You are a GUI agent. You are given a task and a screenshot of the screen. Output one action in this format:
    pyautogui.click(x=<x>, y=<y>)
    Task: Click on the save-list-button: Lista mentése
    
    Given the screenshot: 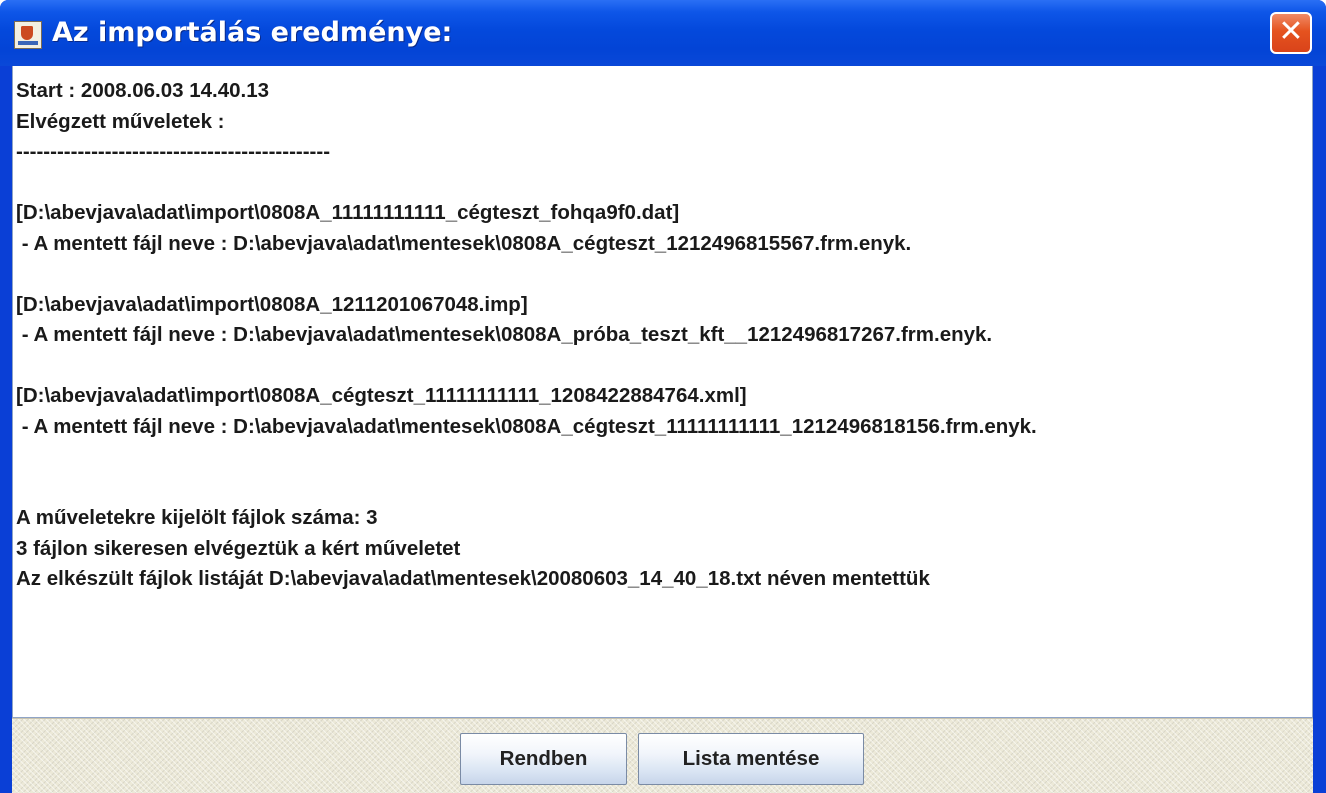 What is the action you would take?
    pyautogui.click(x=751, y=759)
    